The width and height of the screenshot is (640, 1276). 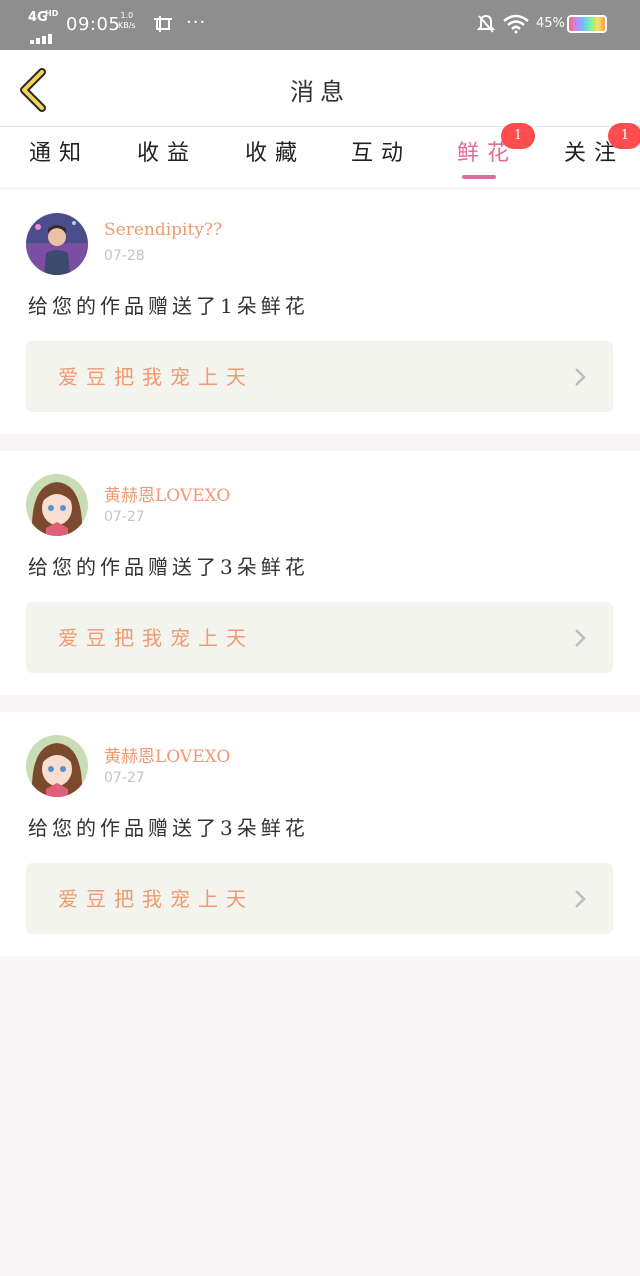 What do you see at coordinates (320, 92) in the screenshot?
I see `page-title: 消息` at bounding box center [320, 92].